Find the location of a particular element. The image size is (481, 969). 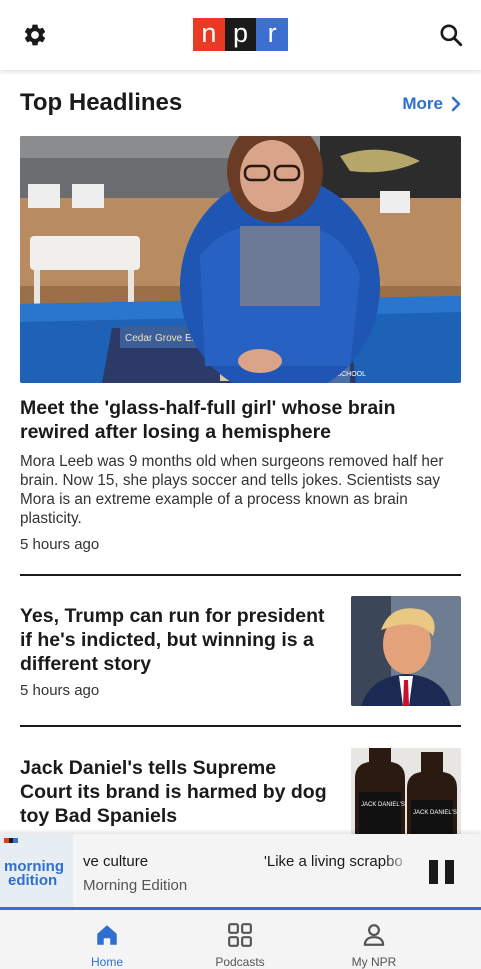

logo-letter-r: r is located at coordinates (272, 34).